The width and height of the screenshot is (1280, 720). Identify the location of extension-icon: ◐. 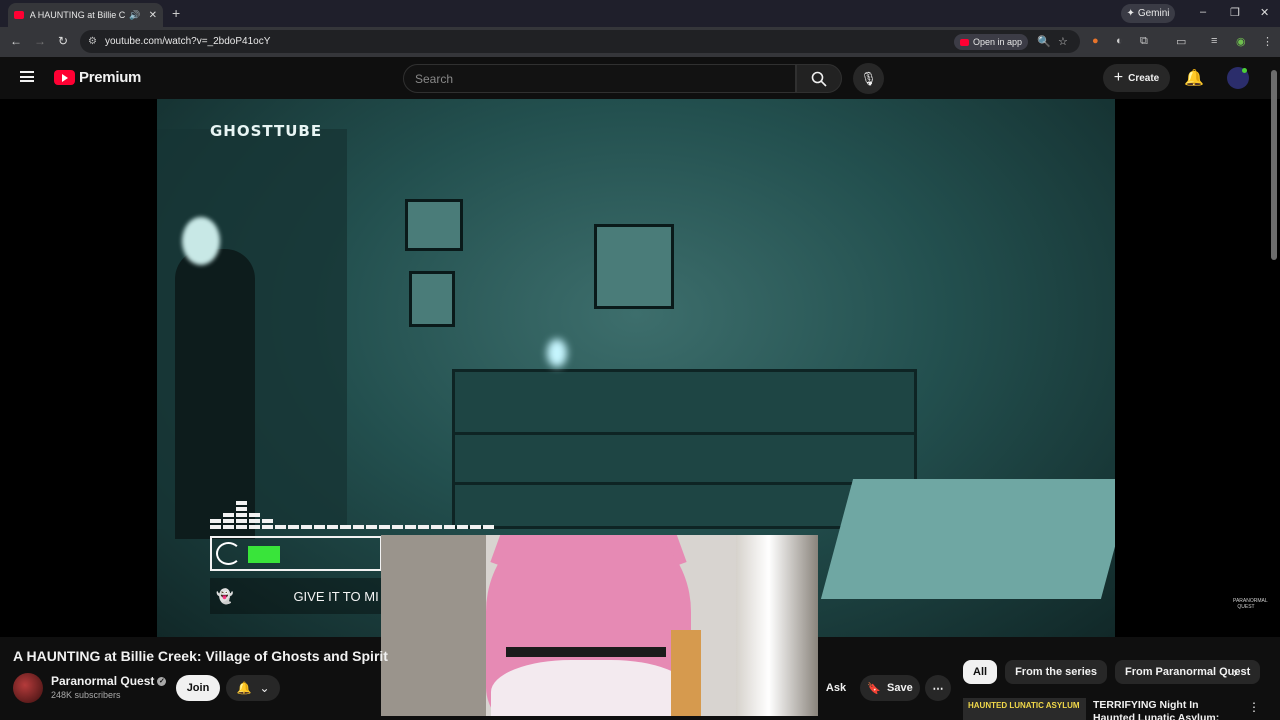
(1119, 41).